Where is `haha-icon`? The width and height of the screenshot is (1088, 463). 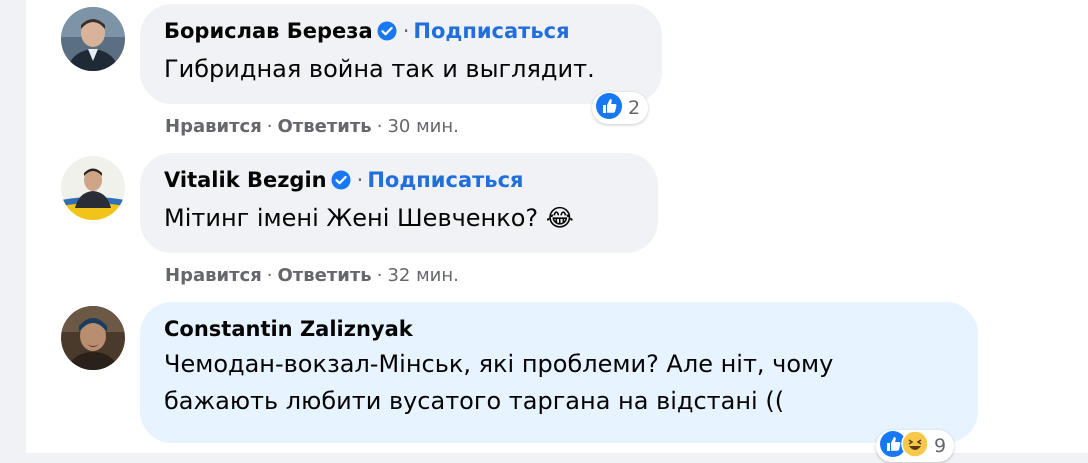 haha-icon is located at coordinates (915, 446).